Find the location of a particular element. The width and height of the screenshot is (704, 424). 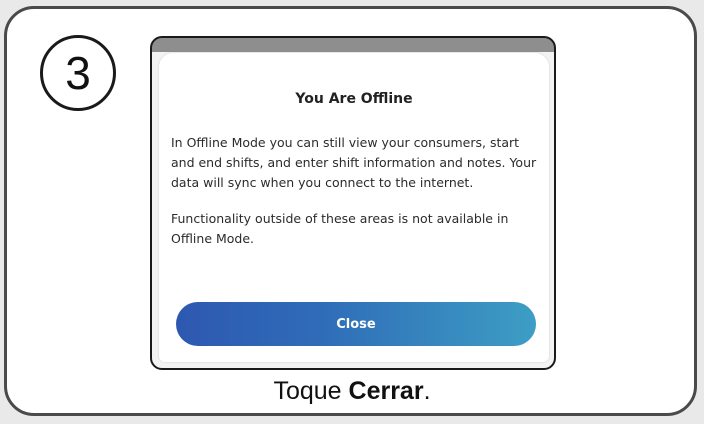

caption-action: Cerrar is located at coordinates (386, 391).